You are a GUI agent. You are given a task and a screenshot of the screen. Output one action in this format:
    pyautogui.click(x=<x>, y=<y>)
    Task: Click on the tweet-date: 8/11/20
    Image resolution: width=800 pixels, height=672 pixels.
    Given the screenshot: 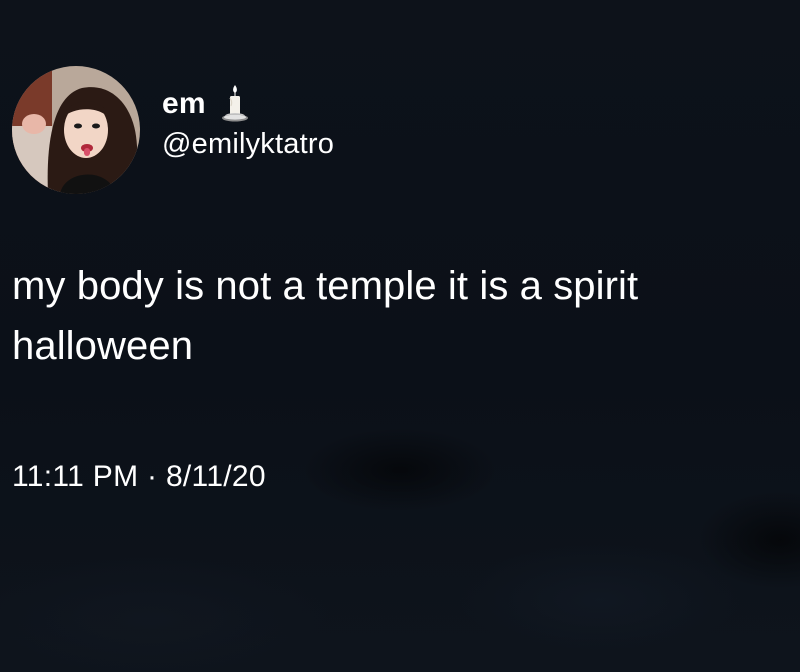 What is the action you would take?
    pyautogui.click(x=215, y=476)
    